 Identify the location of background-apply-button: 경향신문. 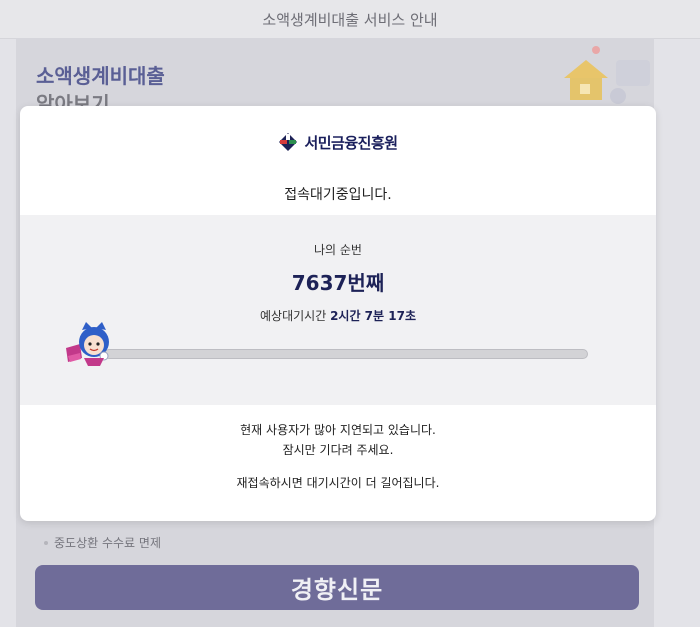
(337, 587).